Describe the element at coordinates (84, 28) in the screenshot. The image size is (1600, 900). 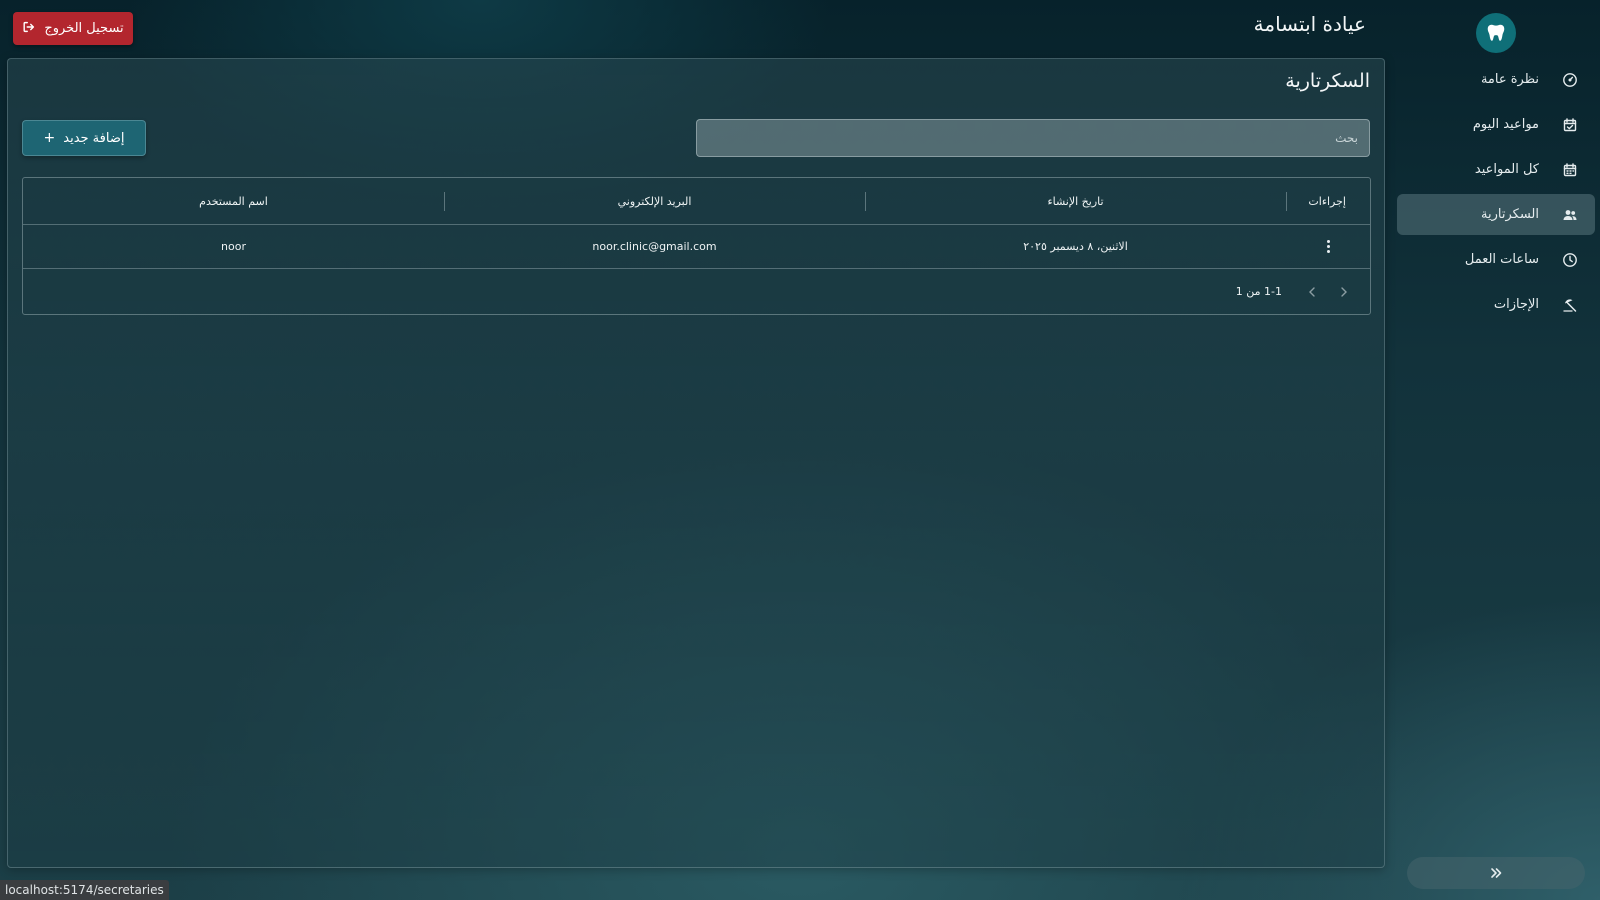
I see `logout-label: تسجيل الخروج` at that location.